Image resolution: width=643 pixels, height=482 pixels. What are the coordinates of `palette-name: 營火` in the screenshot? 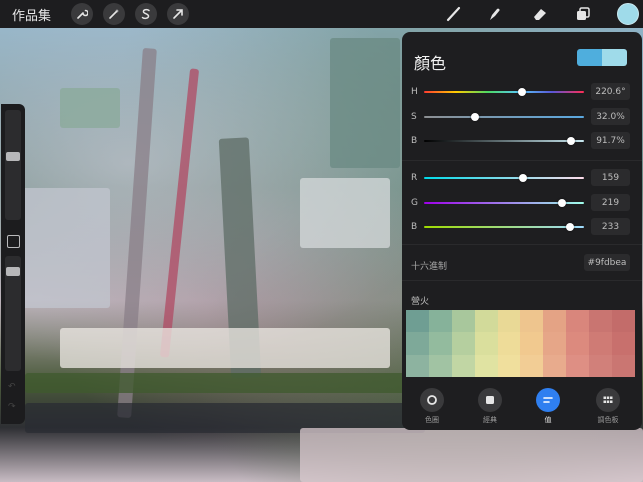 It's located at (420, 302).